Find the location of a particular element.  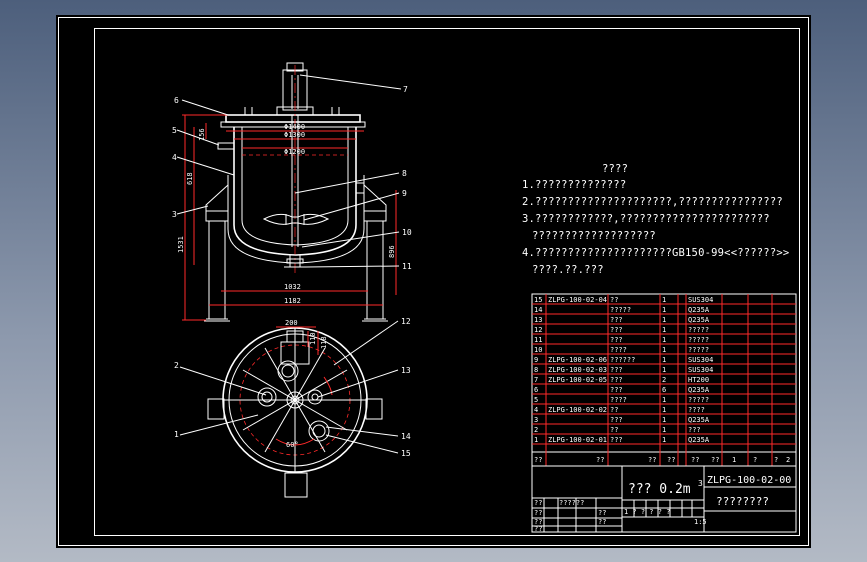

bom-cell-code: ZLPG-100-02-06 is located at coordinates (577, 360).